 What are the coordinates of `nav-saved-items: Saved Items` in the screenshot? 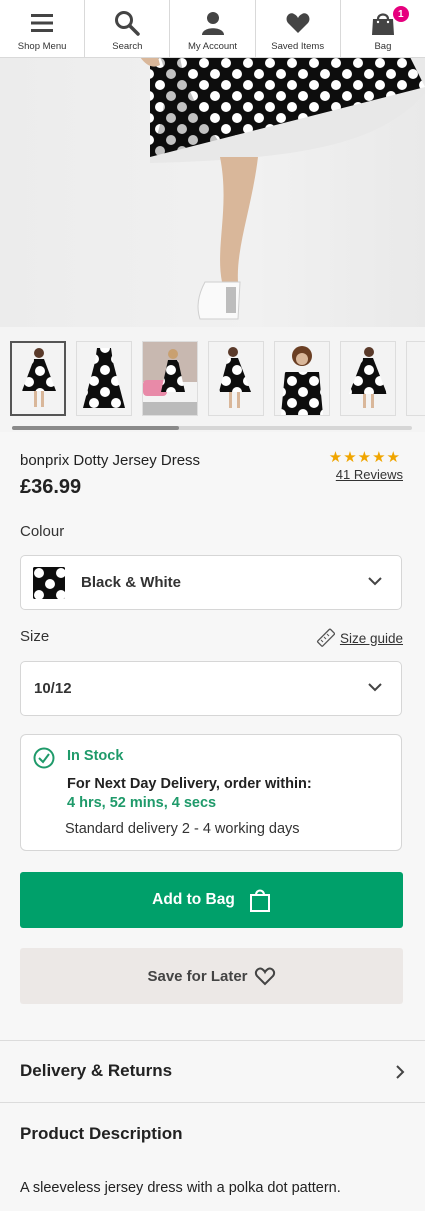 It's located at (298, 28).